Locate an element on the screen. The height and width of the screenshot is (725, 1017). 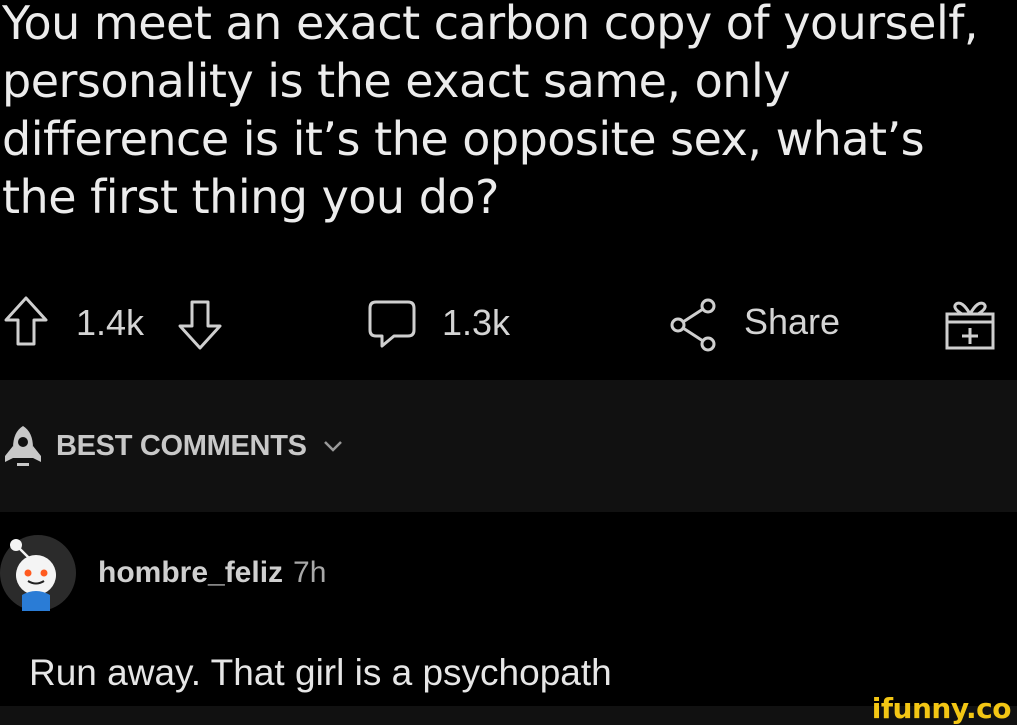
share-label: Share is located at coordinates (792, 321).